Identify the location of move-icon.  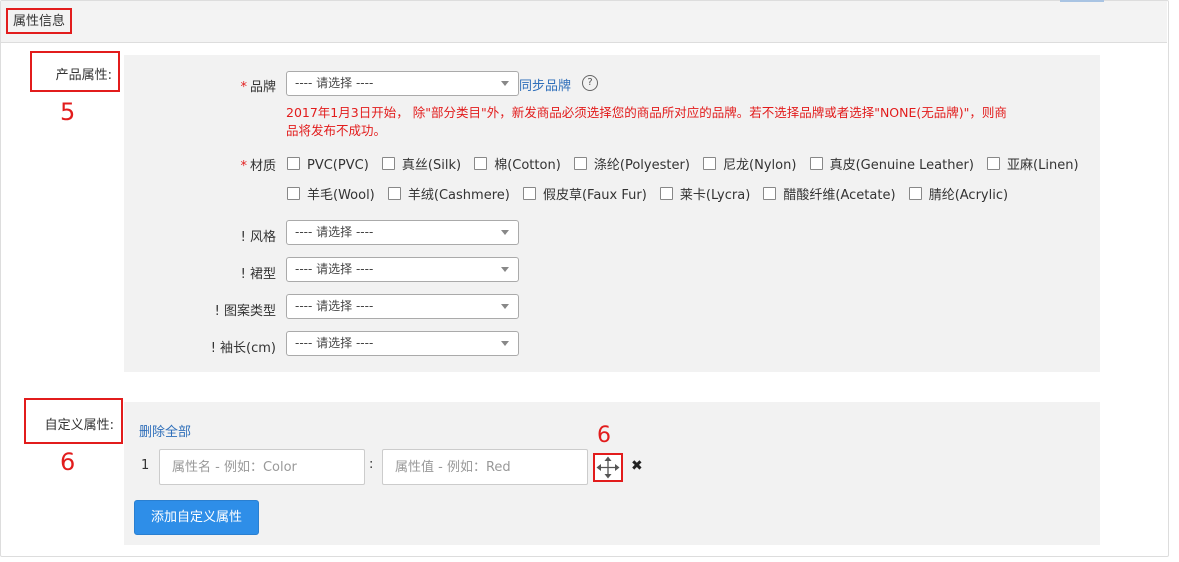
(608, 467).